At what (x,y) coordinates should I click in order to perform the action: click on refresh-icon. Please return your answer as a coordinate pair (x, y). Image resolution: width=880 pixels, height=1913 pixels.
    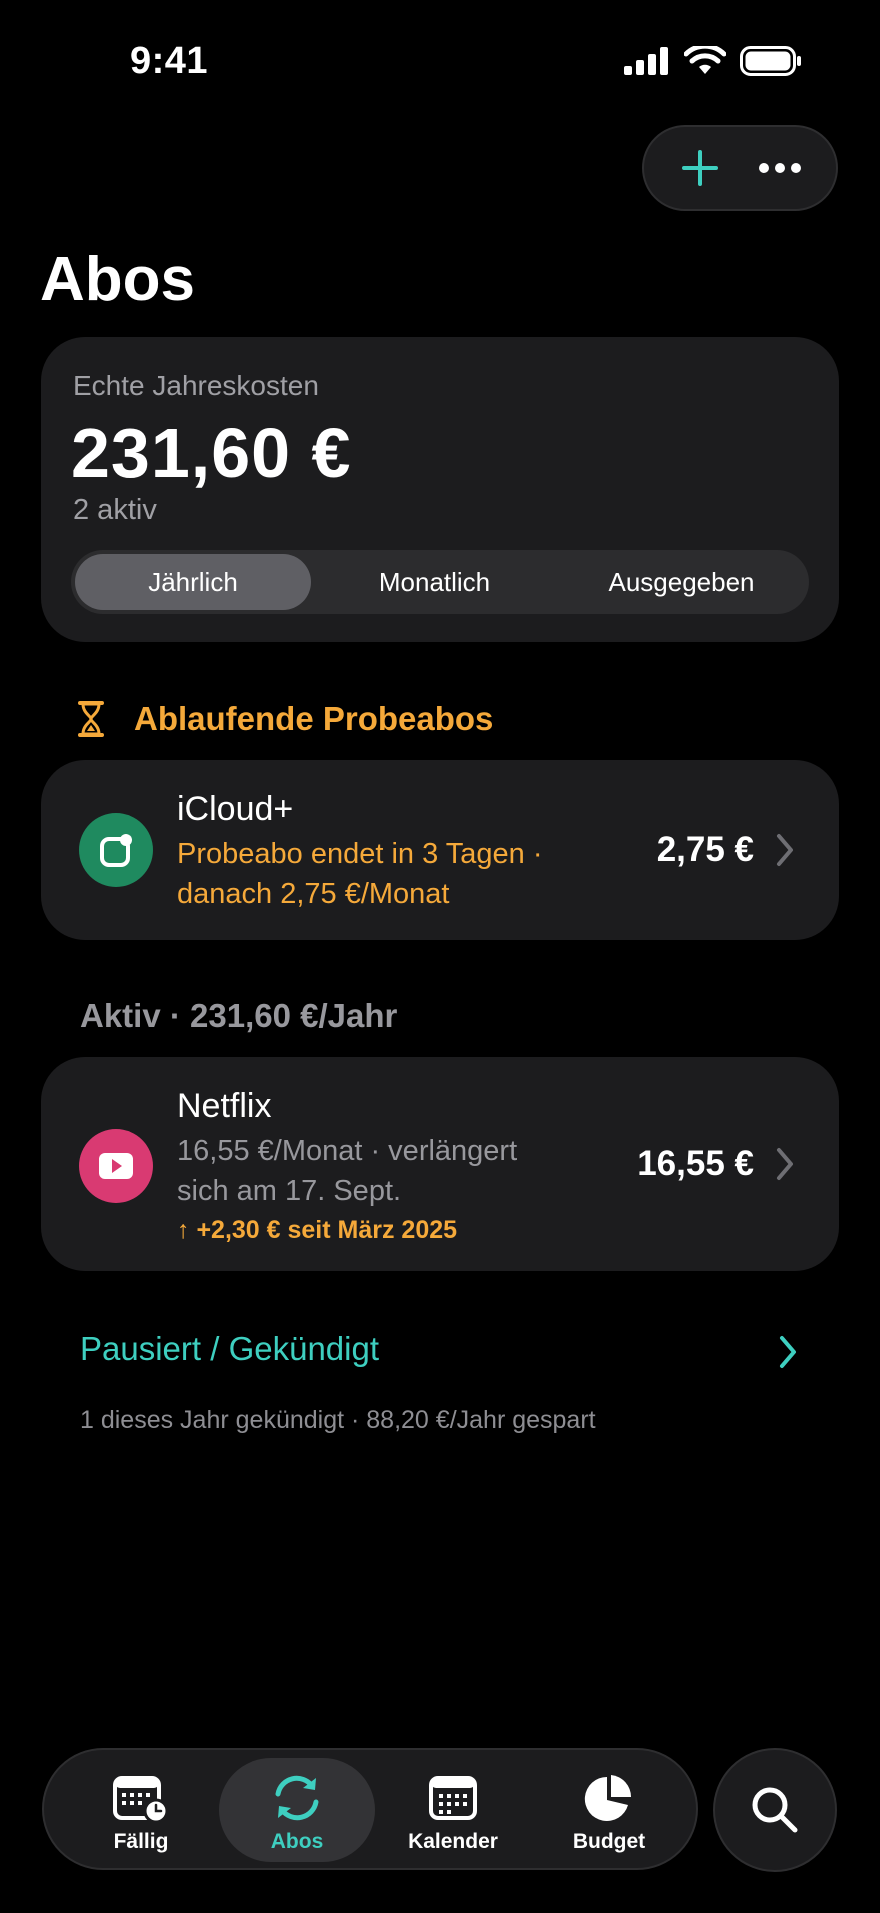
    Looking at the image, I should click on (297, 1798).